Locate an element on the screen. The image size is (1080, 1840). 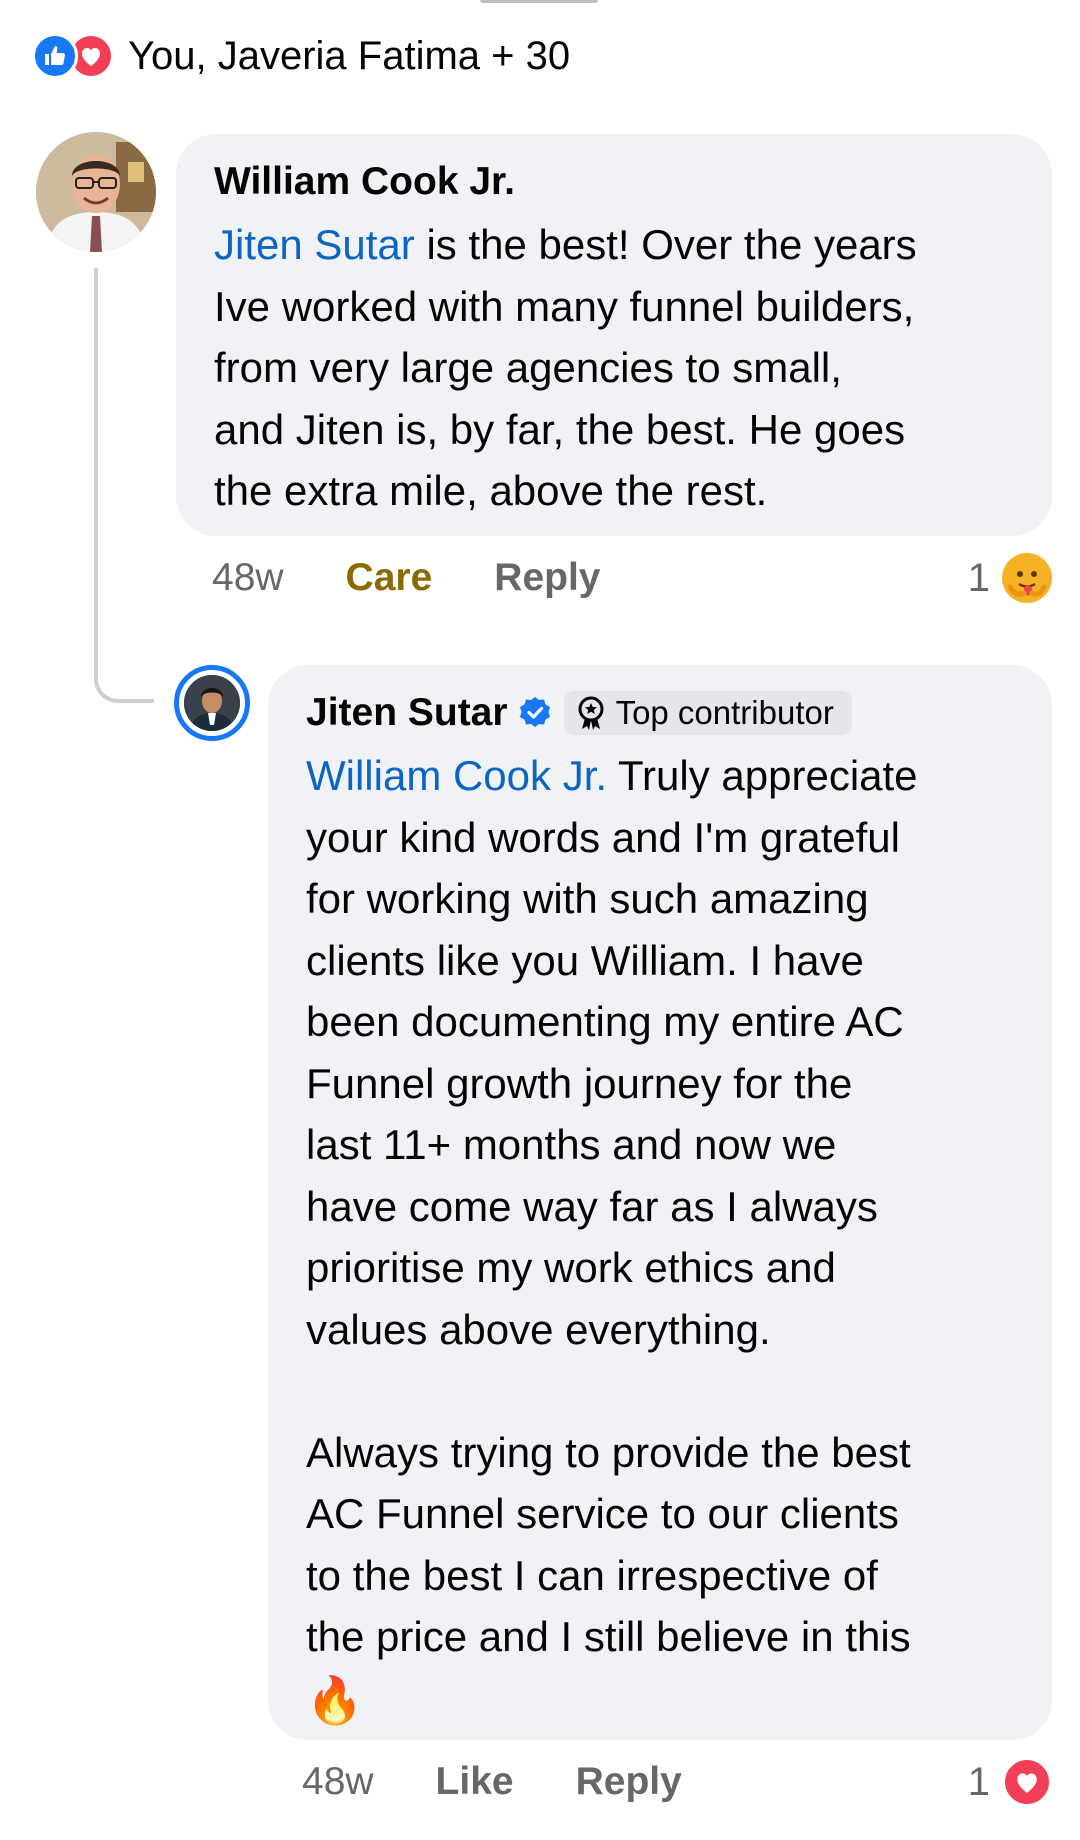
reply-reaction-count: 1 is located at coordinates (1010, 1782).